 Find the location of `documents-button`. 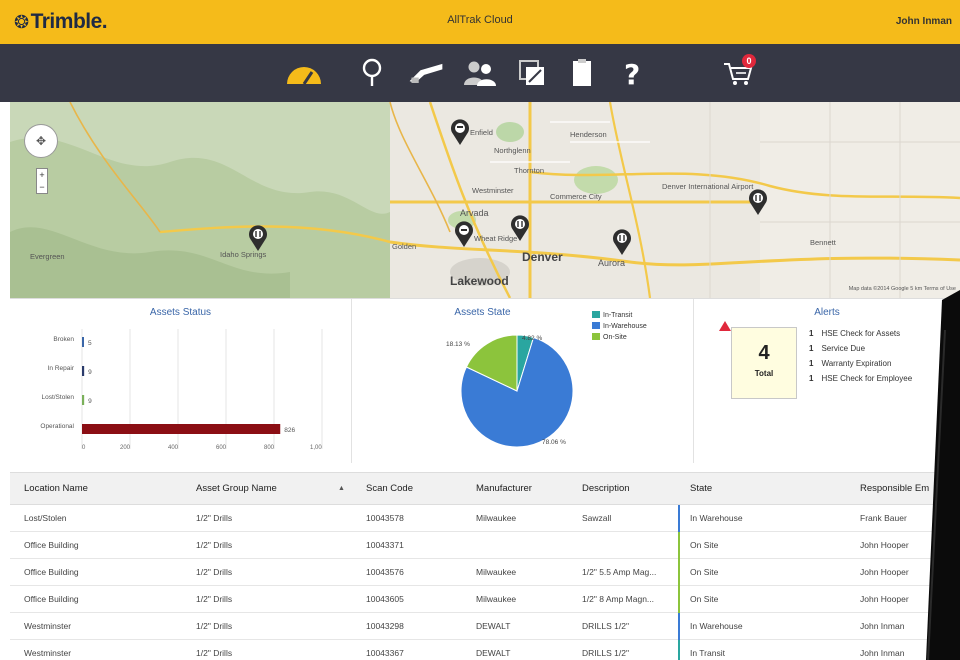

documents-button is located at coordinates (532, 73).